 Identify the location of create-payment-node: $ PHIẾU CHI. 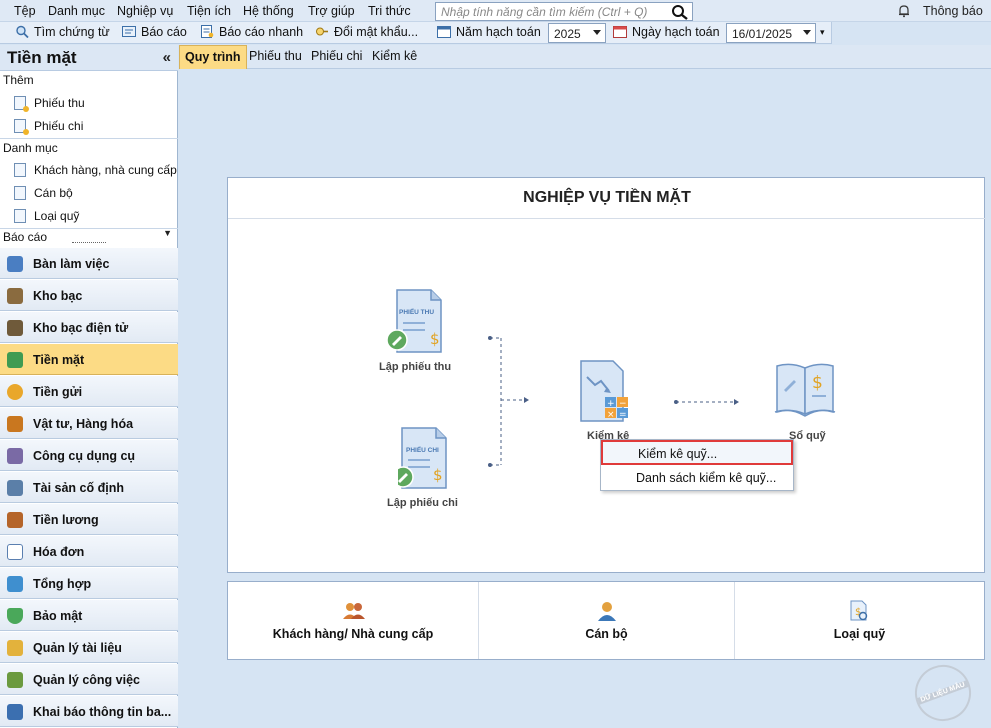
(425, 458).